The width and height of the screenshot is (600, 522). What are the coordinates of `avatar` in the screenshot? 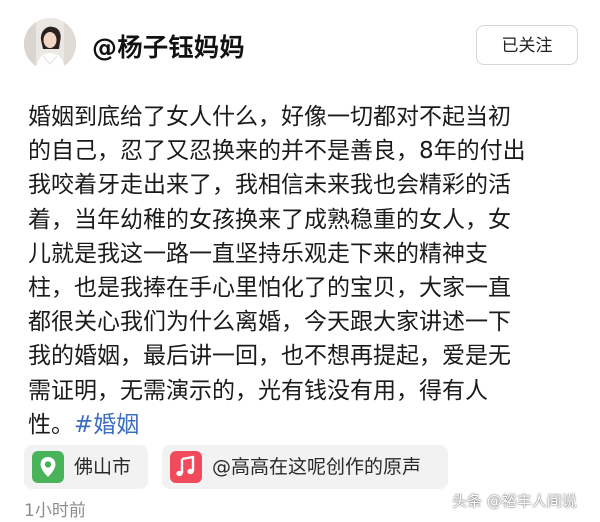 It's located at (50, 44).